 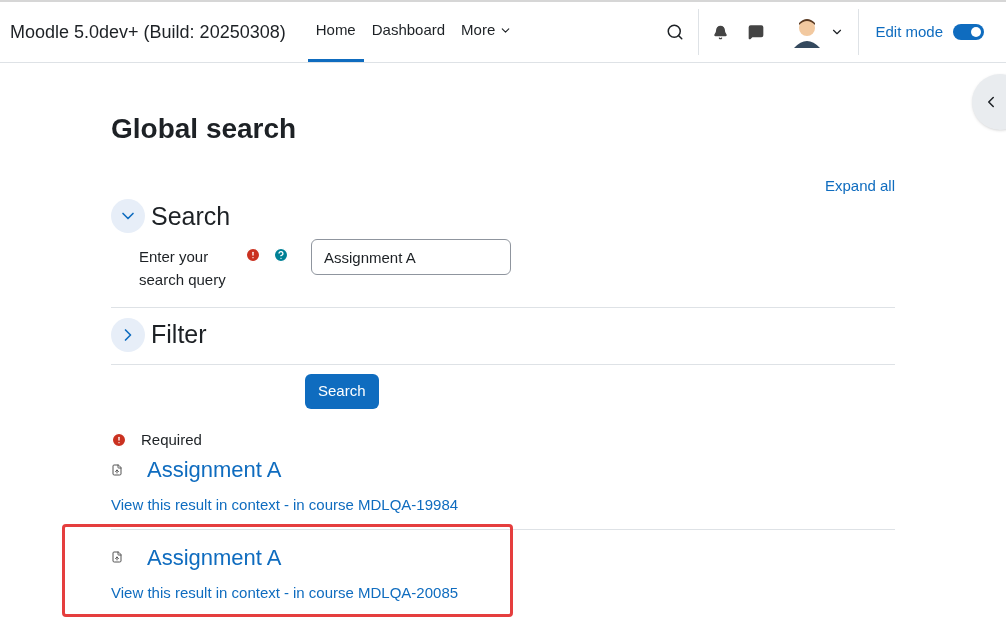 I want to click on page-title: Global search, so click(x=204, y=129).